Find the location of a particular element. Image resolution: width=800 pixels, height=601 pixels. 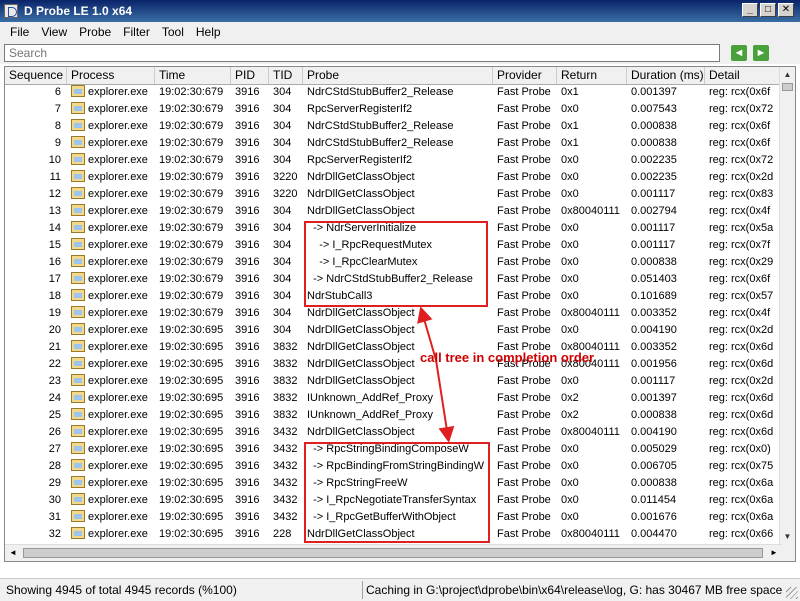

column-header-pid: PID is located at coordinates (250, 75).